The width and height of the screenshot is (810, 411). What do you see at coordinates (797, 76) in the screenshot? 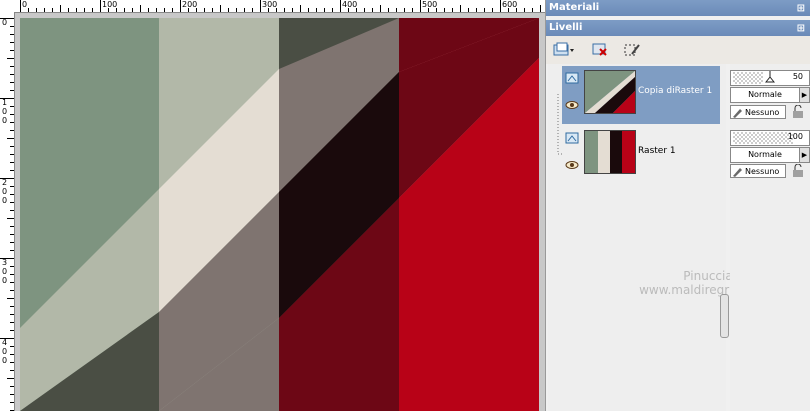
I see `opacity-value: 50` at bounding box center [797, 76].